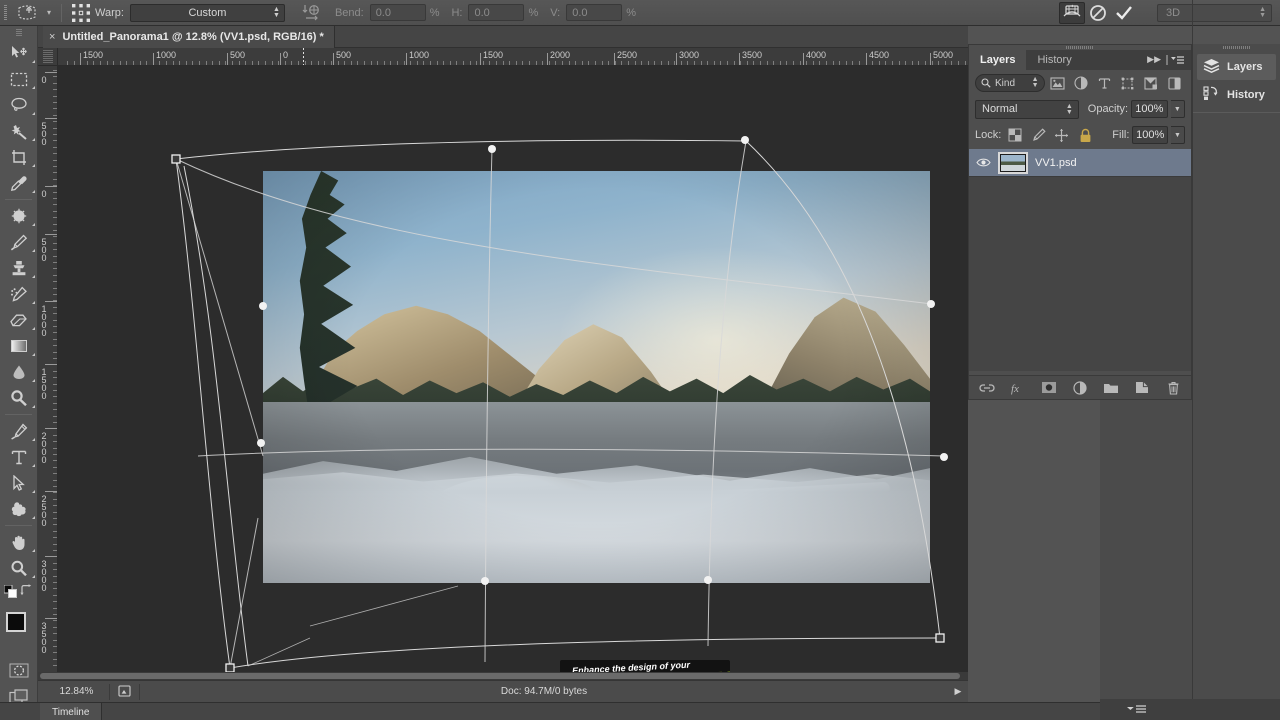 Image resolution: width=1280 pixels, height=720 pixels. I want to click on crop-tool, so click(19, 157).